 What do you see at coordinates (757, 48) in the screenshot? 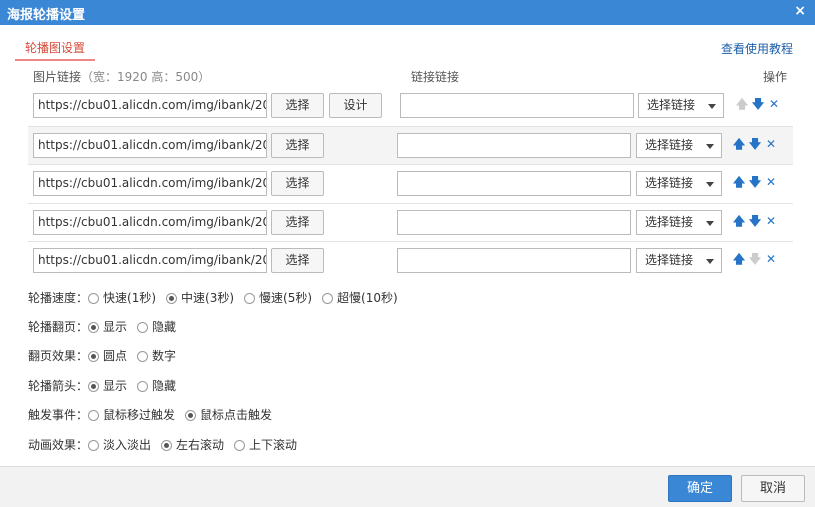
I see `help-tutorial-link: 查看使用教程` at bounding box center [757, 48].